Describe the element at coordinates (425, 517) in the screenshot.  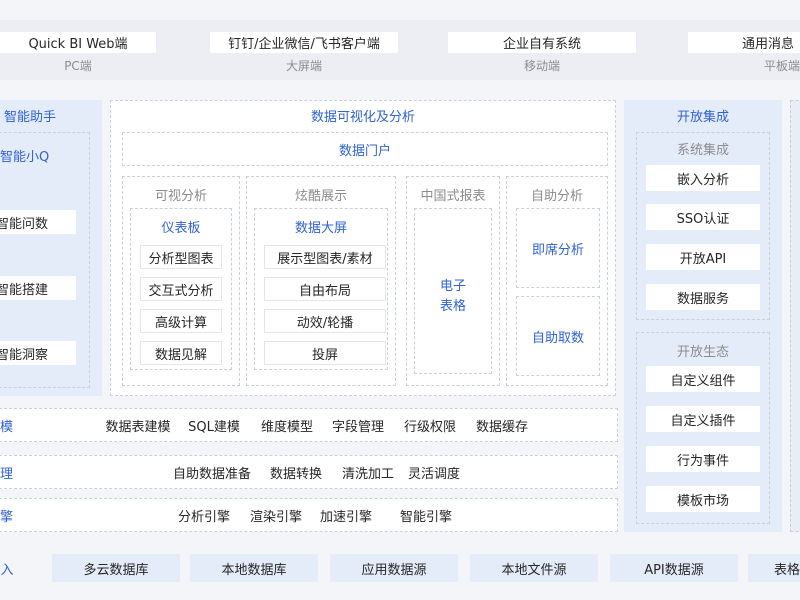
I see `row-engine-item-4: 智能引擎` at that location.